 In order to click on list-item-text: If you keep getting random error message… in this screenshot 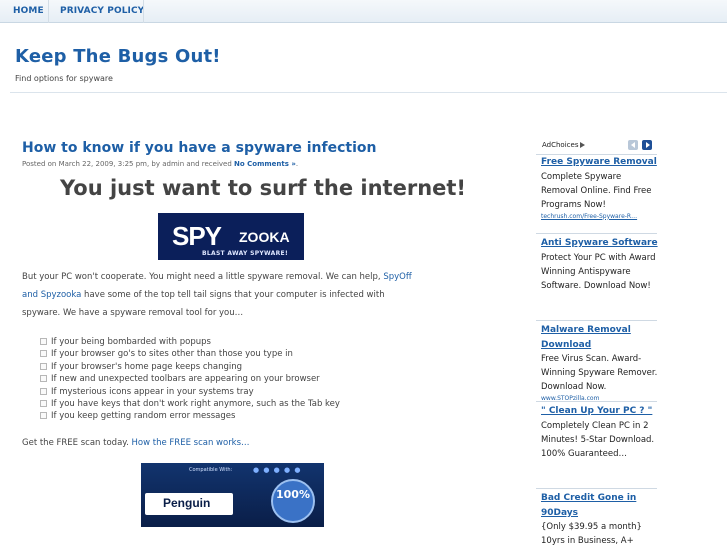, I will do `click(143, 416)`.